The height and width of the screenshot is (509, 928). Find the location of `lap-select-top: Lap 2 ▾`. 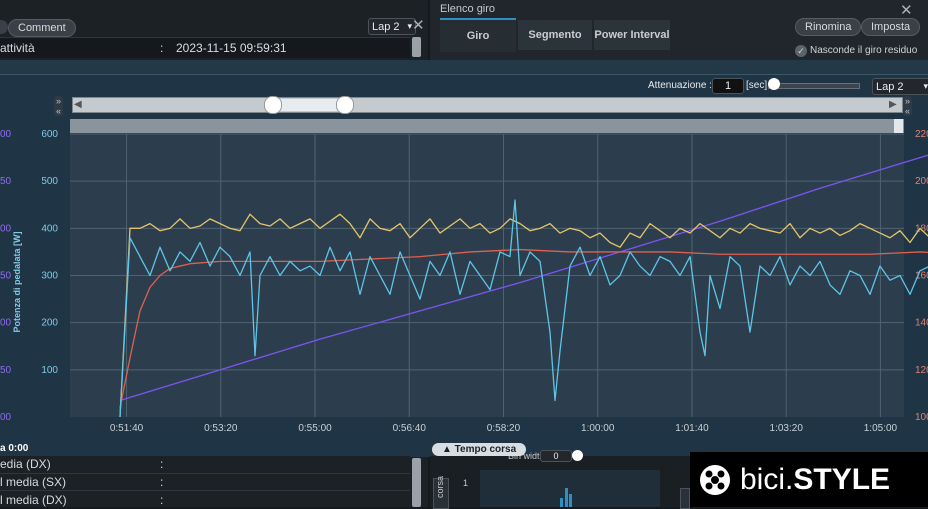

lap-select-top: Lap 2 ▾ is located at coordinates (392, 26).